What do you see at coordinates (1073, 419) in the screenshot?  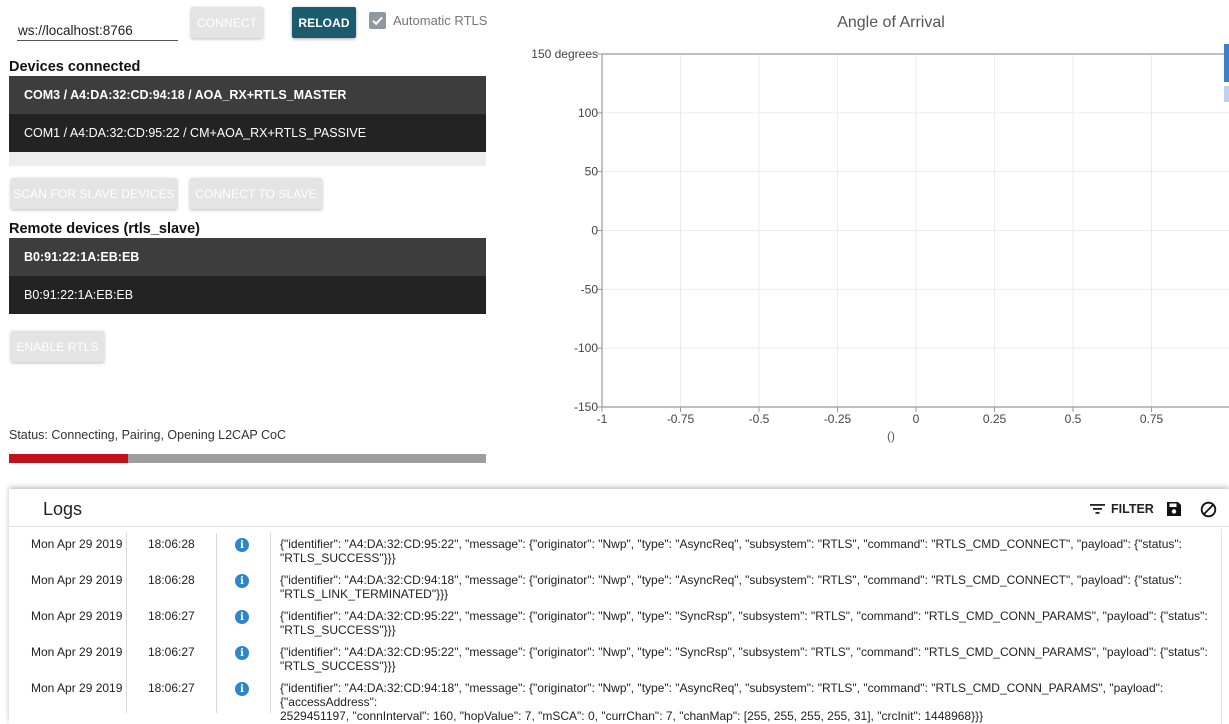 I see `x-tick-label: 0.5` at bounding box center [1073, 419].